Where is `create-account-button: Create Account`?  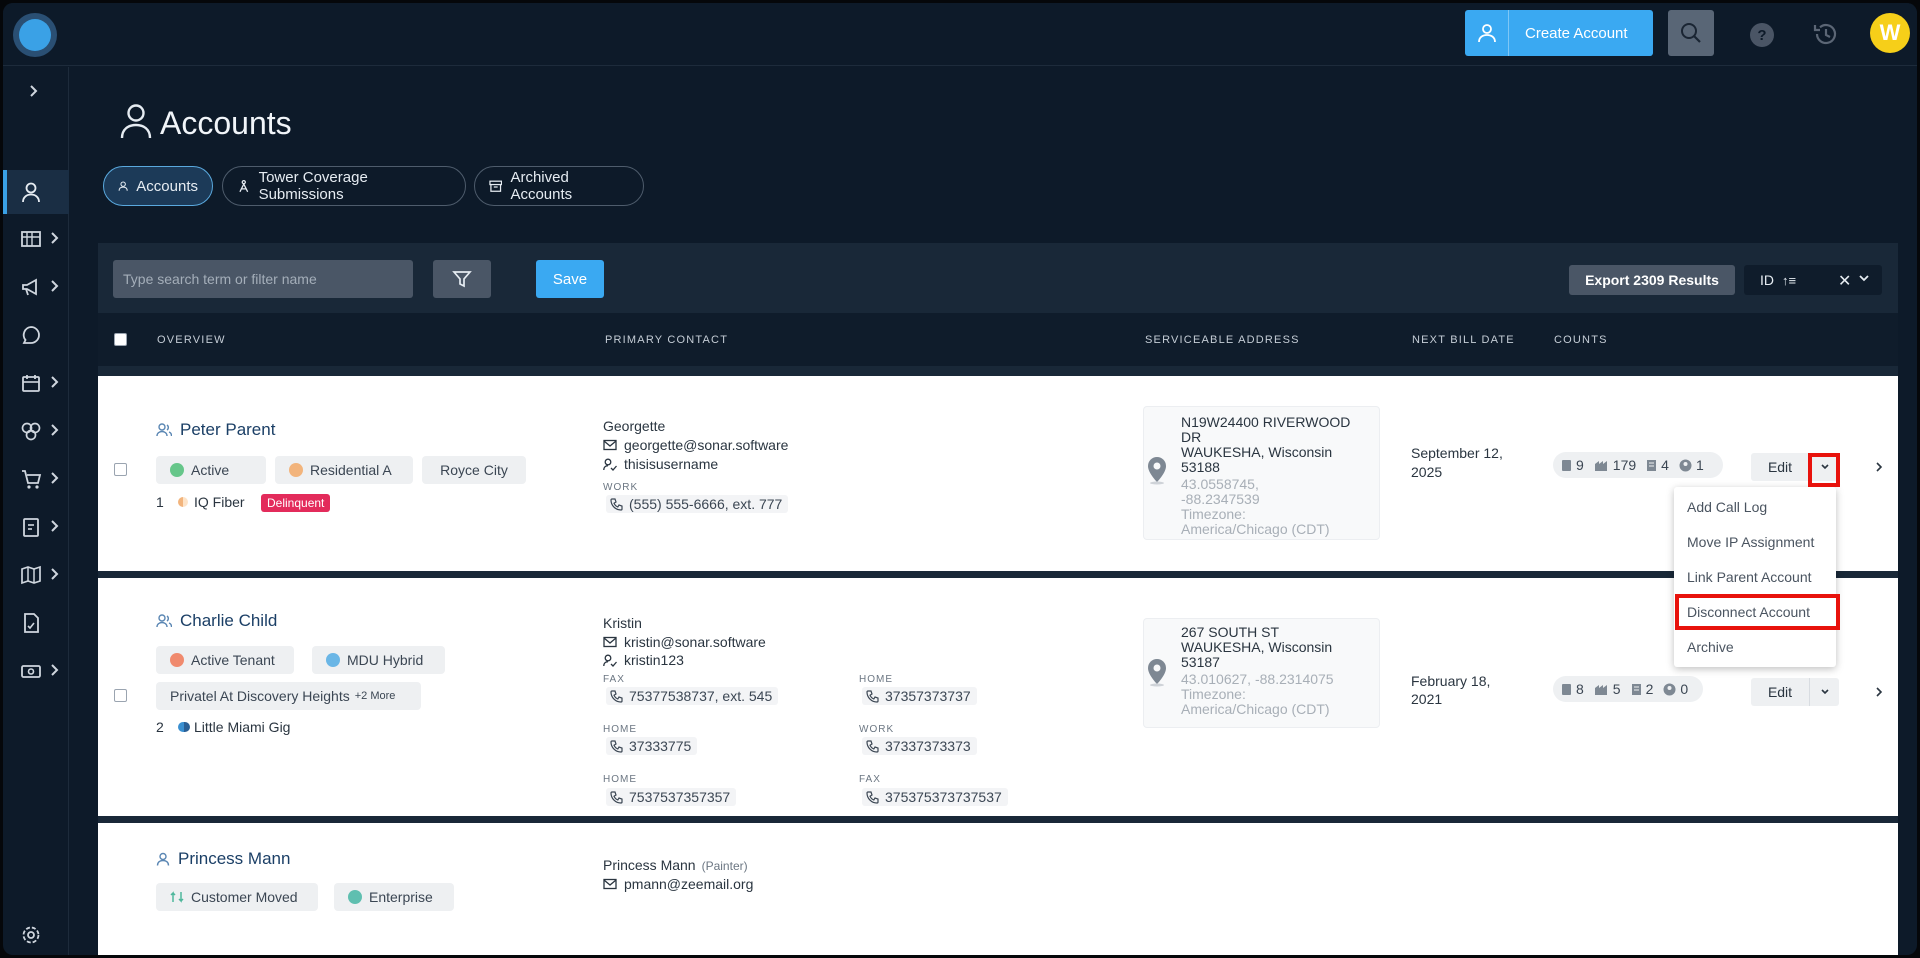
create-account-button: Create Account is located at coordinates (1559, 33).